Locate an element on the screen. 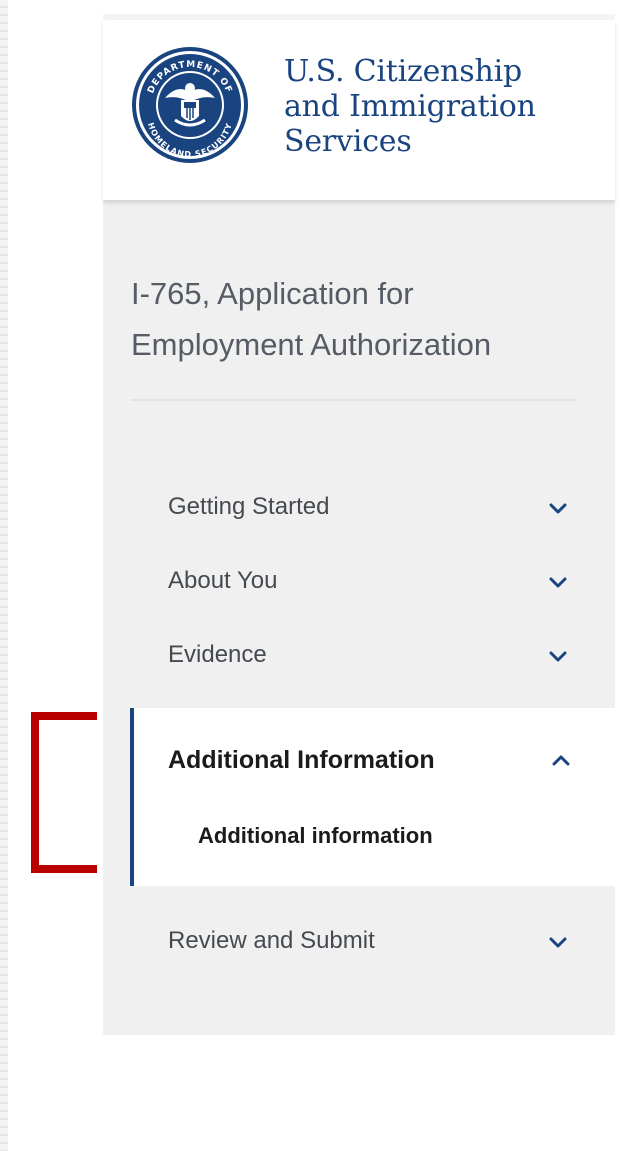 The height and width of the screenshot is (1151, 620). nav-item-label: About You is located at coordinates (223, 580).